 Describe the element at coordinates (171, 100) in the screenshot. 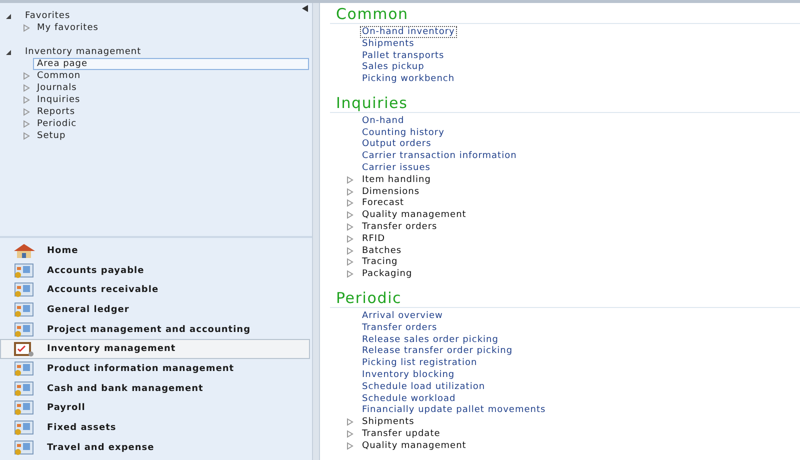

I see `tree-item: Inquiries` at that location.